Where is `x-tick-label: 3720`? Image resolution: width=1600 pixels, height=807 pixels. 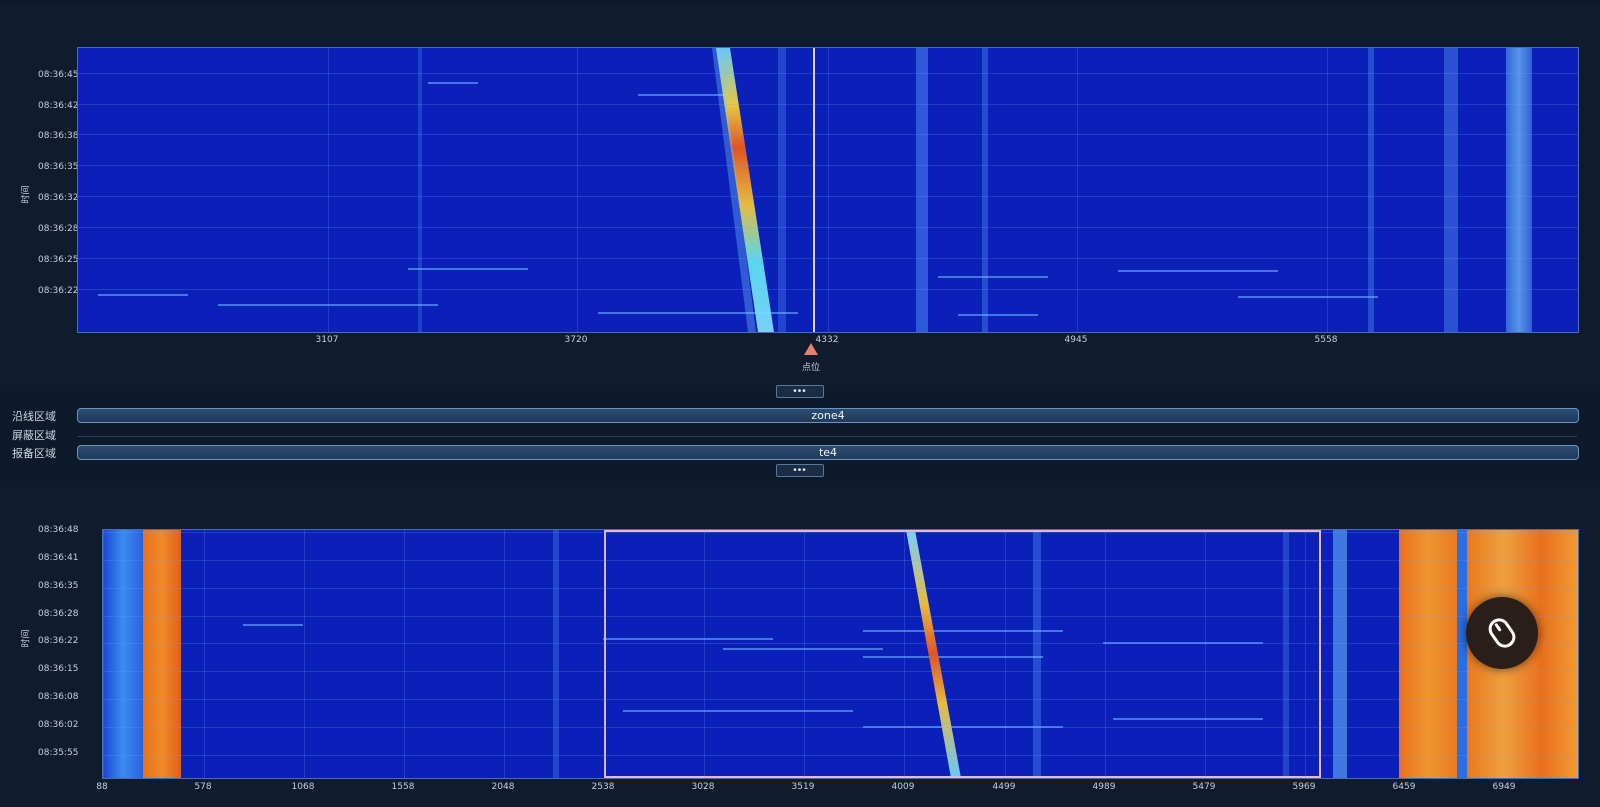
x-tick-label: 3720 is located at coordinates (576, 340).